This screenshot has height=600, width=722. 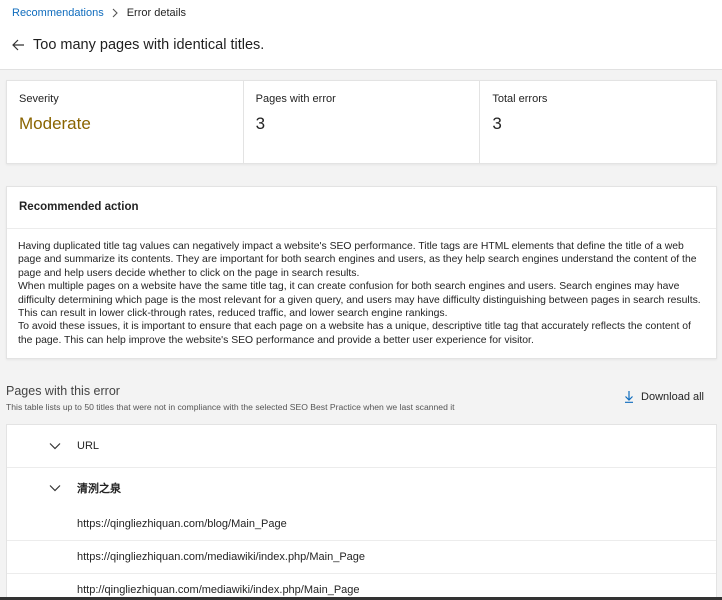 I want to click on url-column-header: URL, so click(x=88, y=446).